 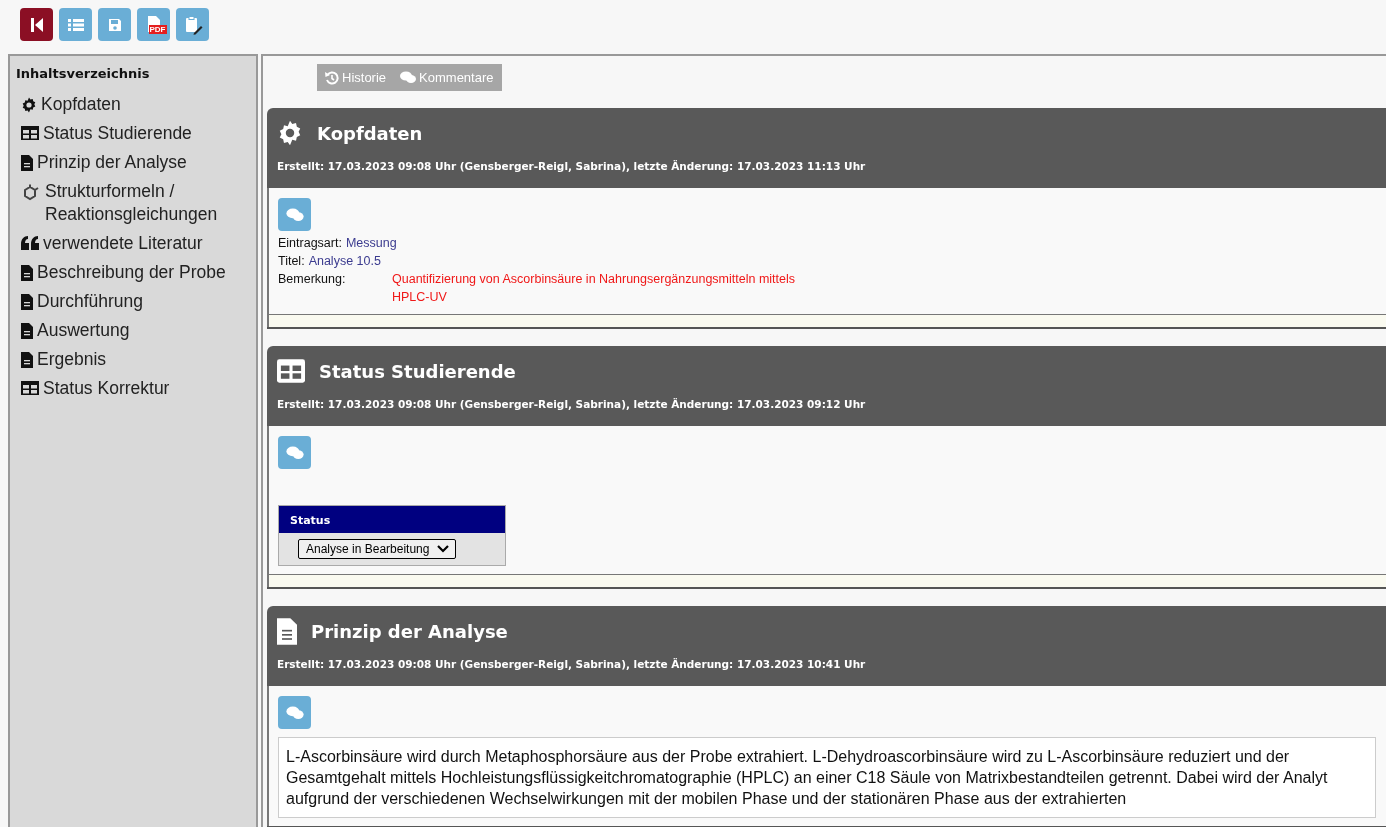 I want to click on sidebar-item: Durchführung, so click(x=133, y=302).